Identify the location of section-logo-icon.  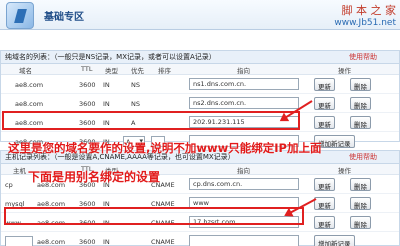
(20, 15).